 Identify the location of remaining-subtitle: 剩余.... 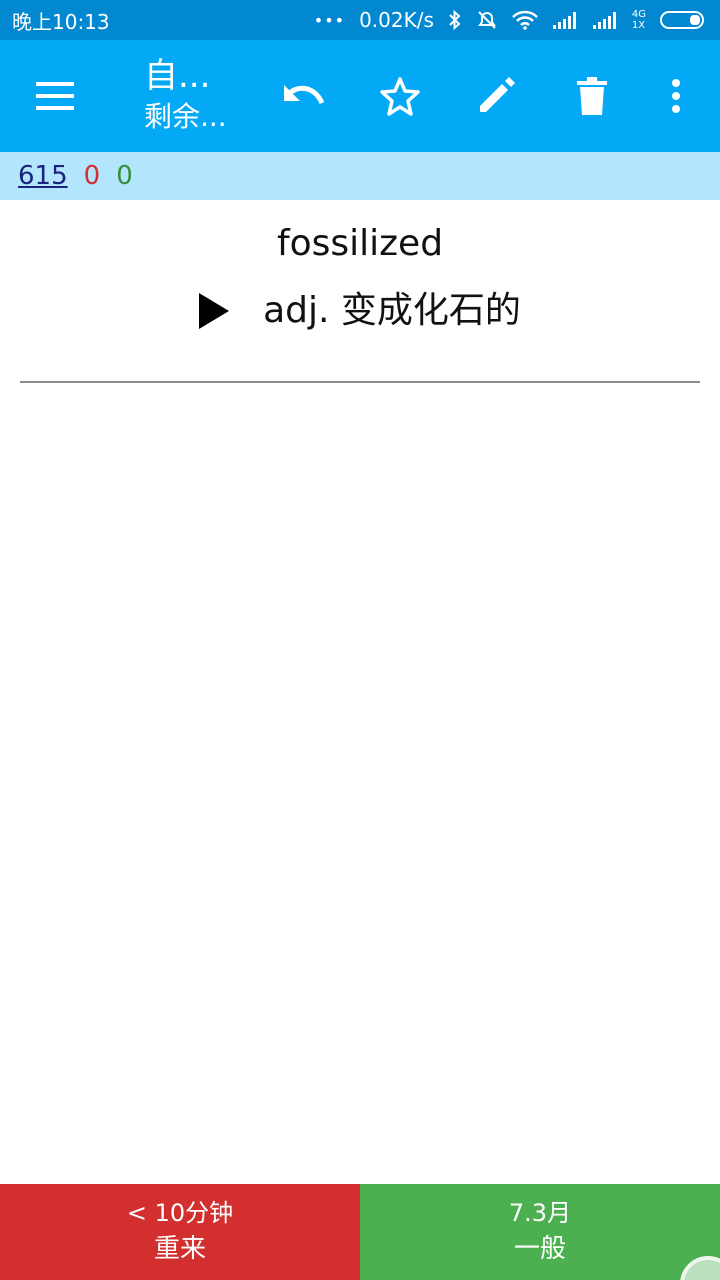
(185, 116).